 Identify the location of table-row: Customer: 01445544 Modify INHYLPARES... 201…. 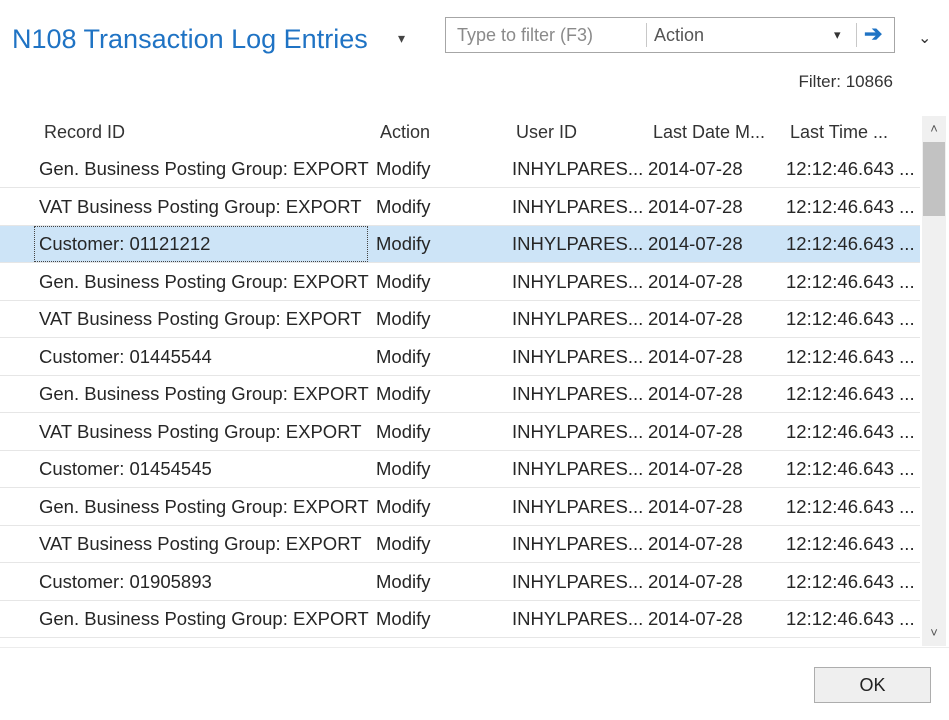
(460, 357).